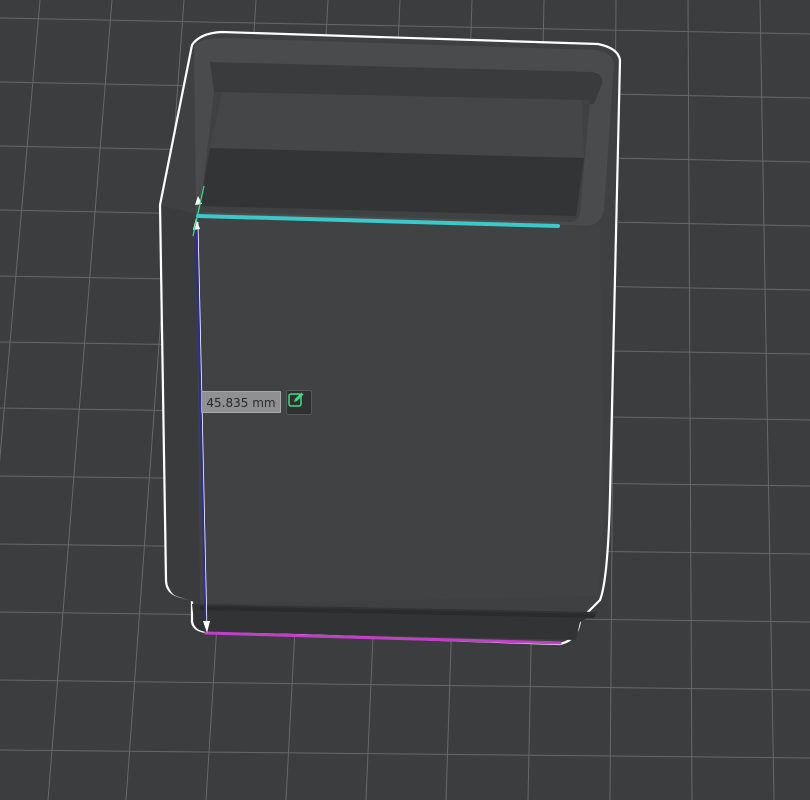 This screenshot has width=810, height=800. I want to click on edit-measurement-button, so click(299, 402).